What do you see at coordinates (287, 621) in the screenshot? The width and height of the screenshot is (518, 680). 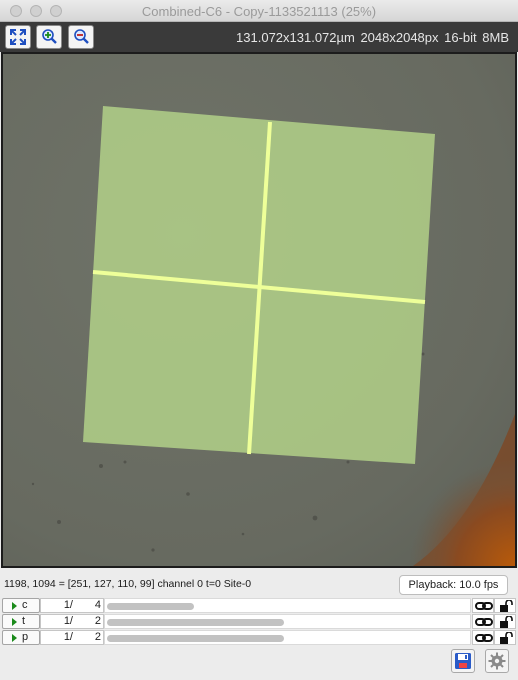 I see `axis-scrollbar-t` at bounding box center [287, 621].